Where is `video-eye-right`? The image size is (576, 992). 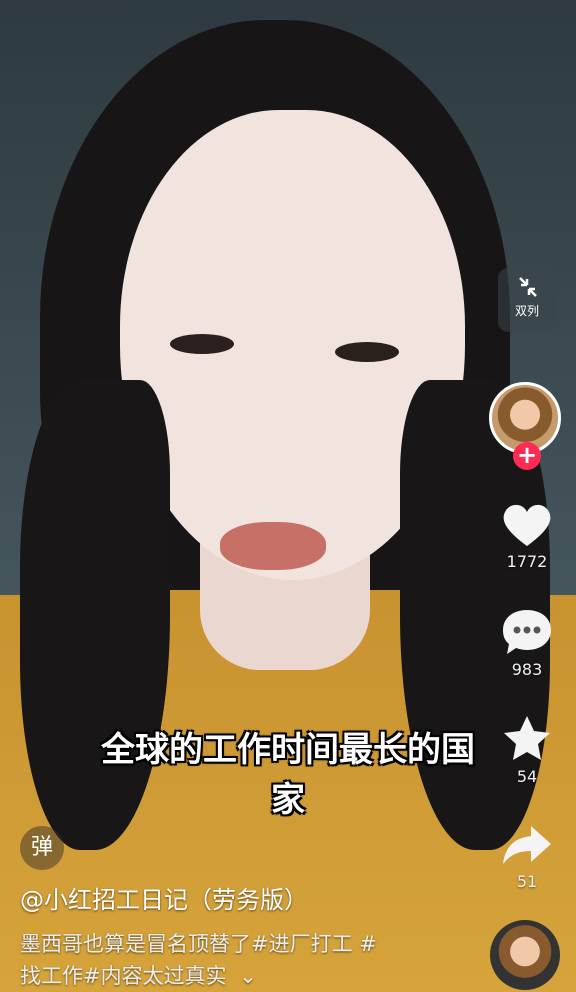
video-eye-right is located at coordinates (367, 352).